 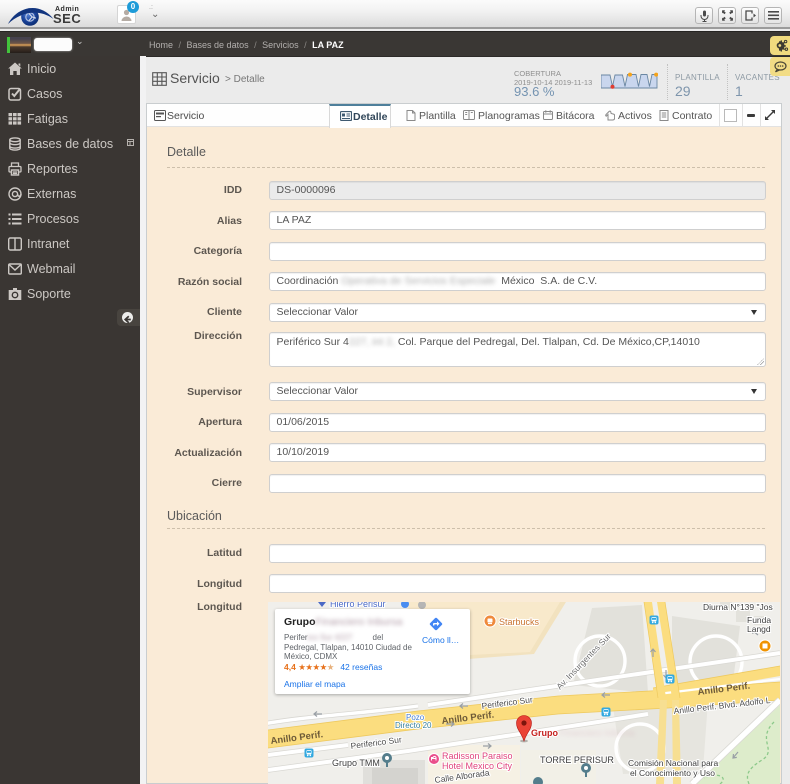 I want to click on svg-text: TORRE PERISUR, so click(x=577, y=760).